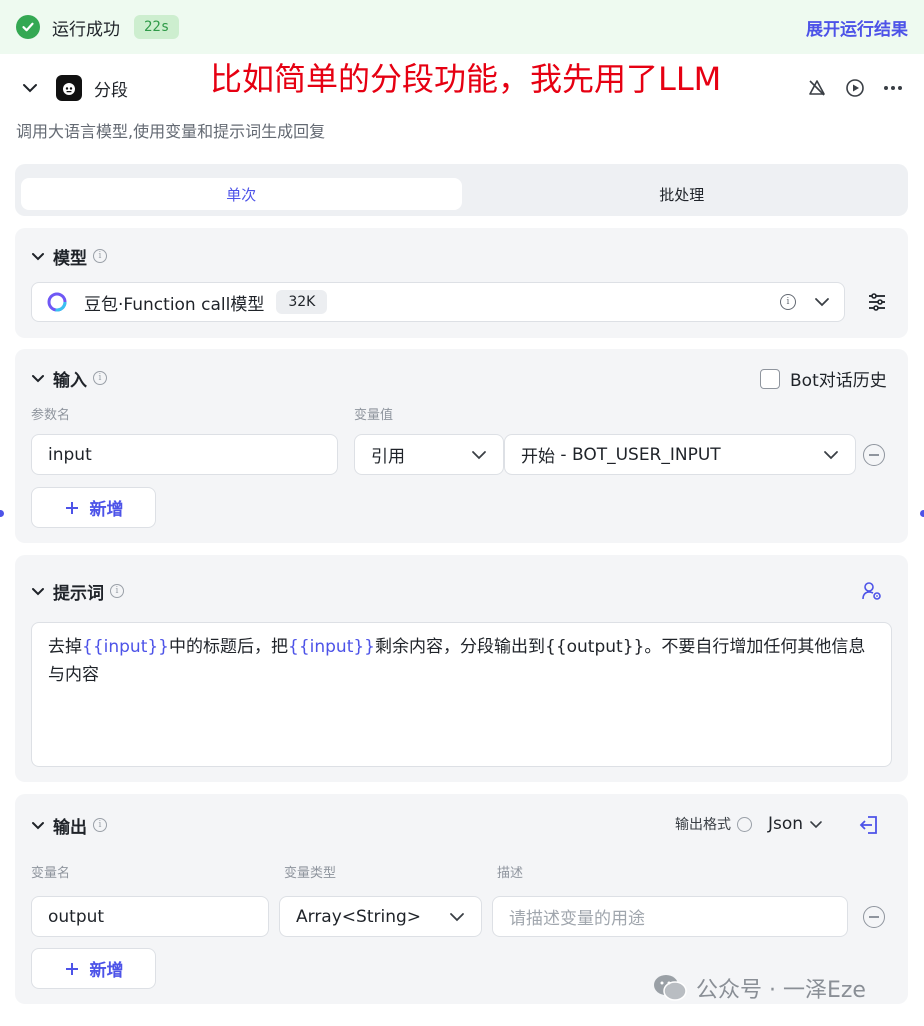 This screenshot has width=924, height=1026. I want to click on run-status-text: 运行成功, so click(86, 29).